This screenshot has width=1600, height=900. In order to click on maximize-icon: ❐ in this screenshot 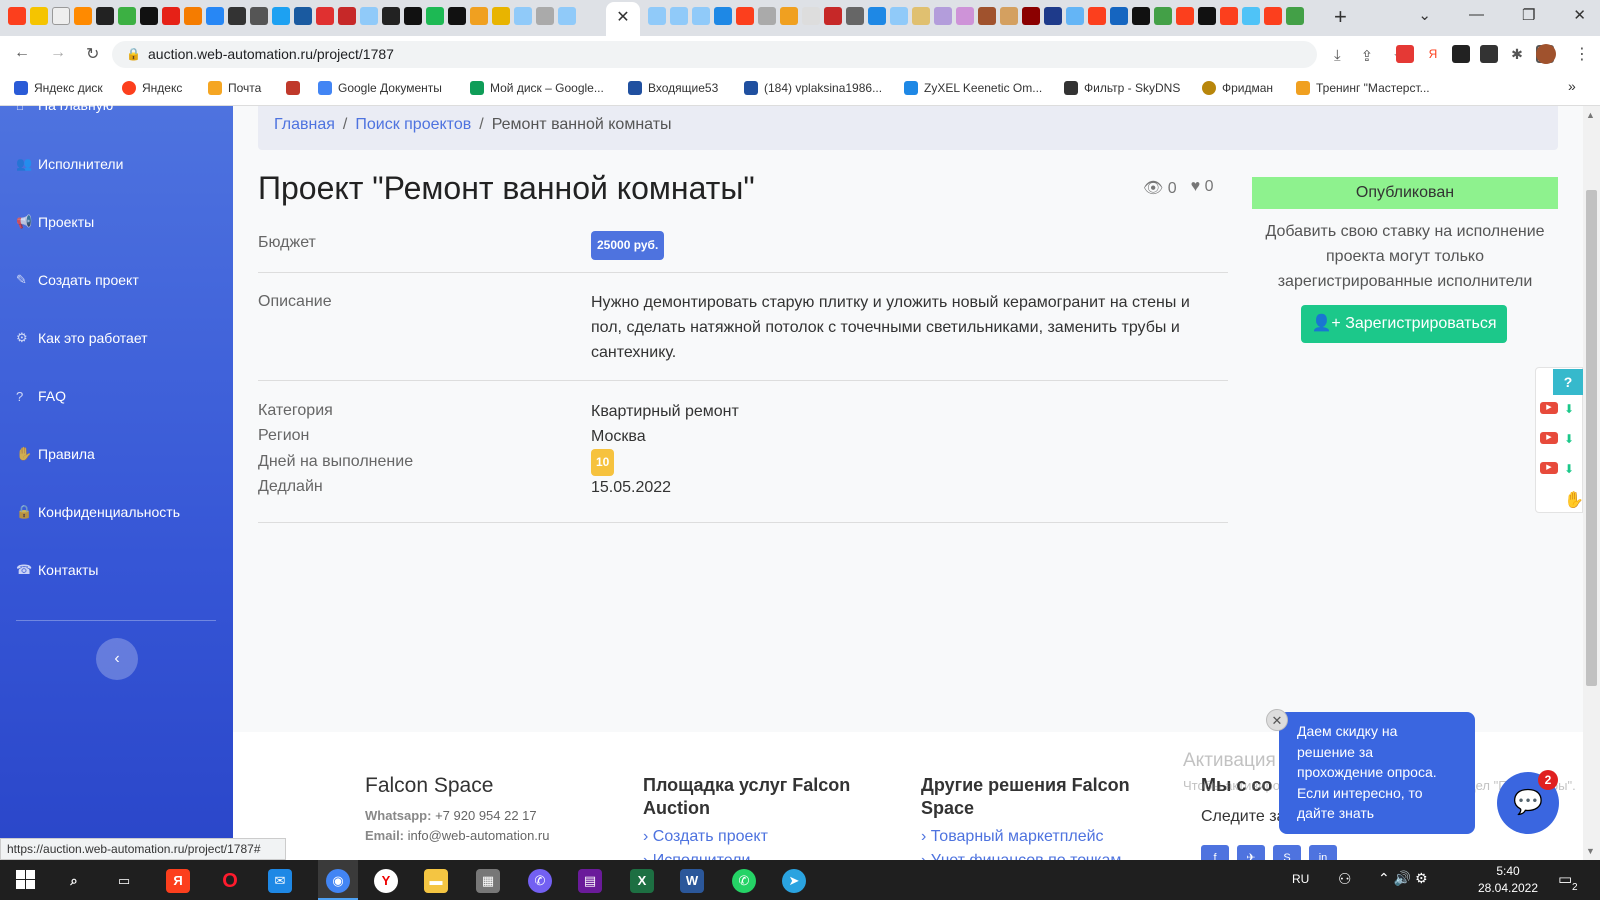, I will do `click(1528, 15)`.